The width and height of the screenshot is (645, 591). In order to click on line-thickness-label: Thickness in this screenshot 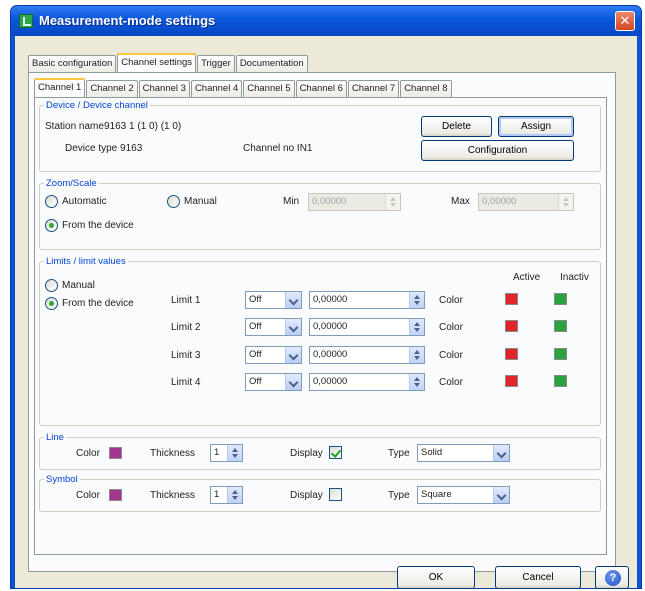, I will do `click(173, 453)`.